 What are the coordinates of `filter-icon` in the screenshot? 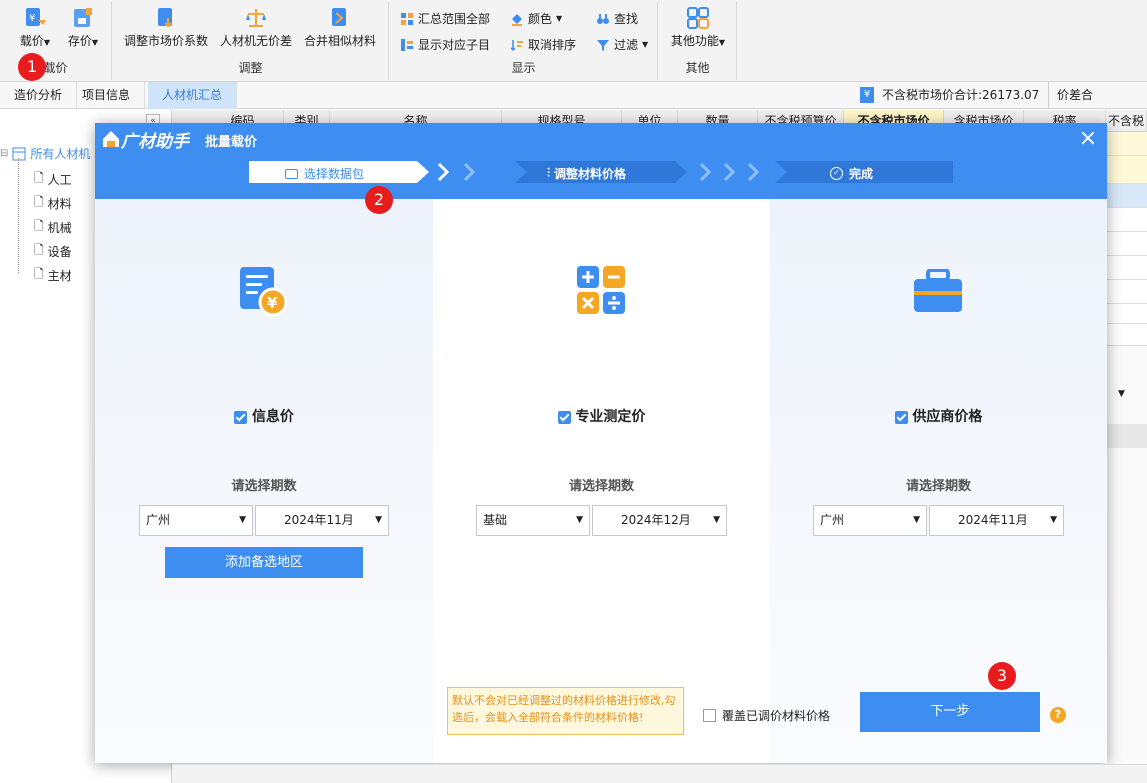 It's located at (603, 45).